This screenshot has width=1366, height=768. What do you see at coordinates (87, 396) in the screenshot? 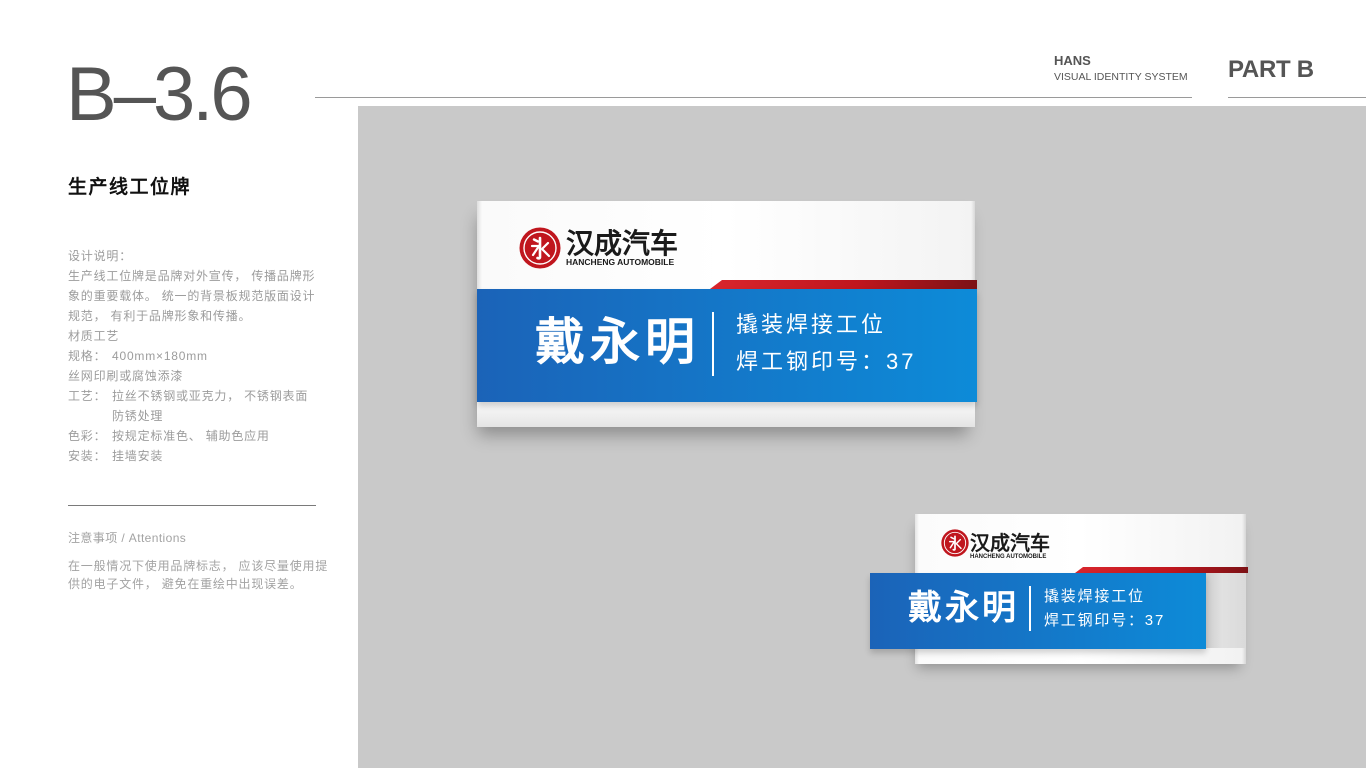
I see `craft-label: 工艺：` at bounding box center [87, 396].